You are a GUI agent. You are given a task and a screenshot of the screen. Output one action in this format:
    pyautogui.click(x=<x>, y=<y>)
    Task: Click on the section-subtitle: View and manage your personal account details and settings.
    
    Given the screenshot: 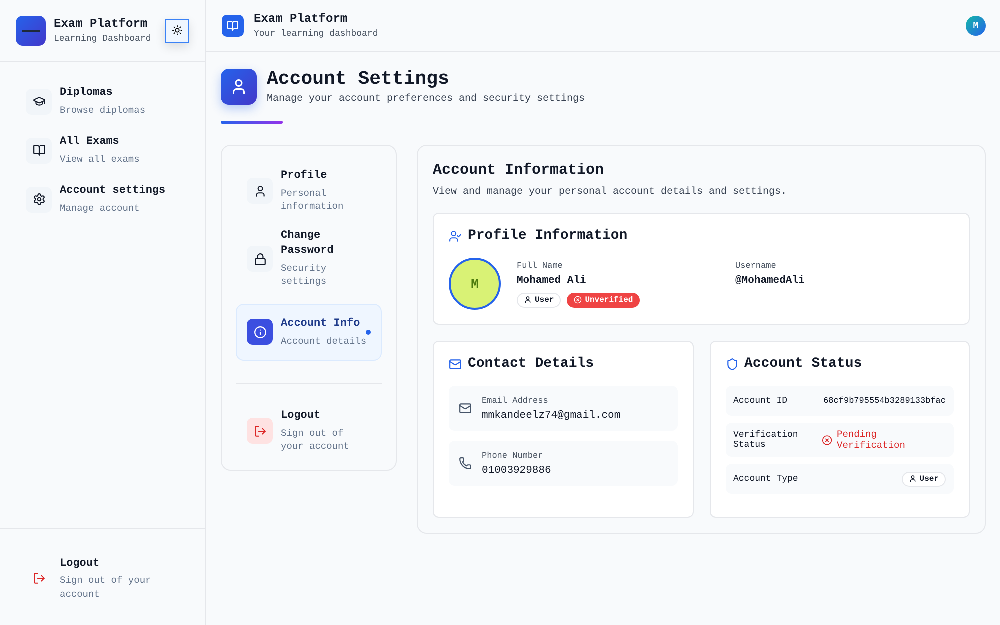 What is the action you would take?
    pyautogui.click(x=610, y=192)
    